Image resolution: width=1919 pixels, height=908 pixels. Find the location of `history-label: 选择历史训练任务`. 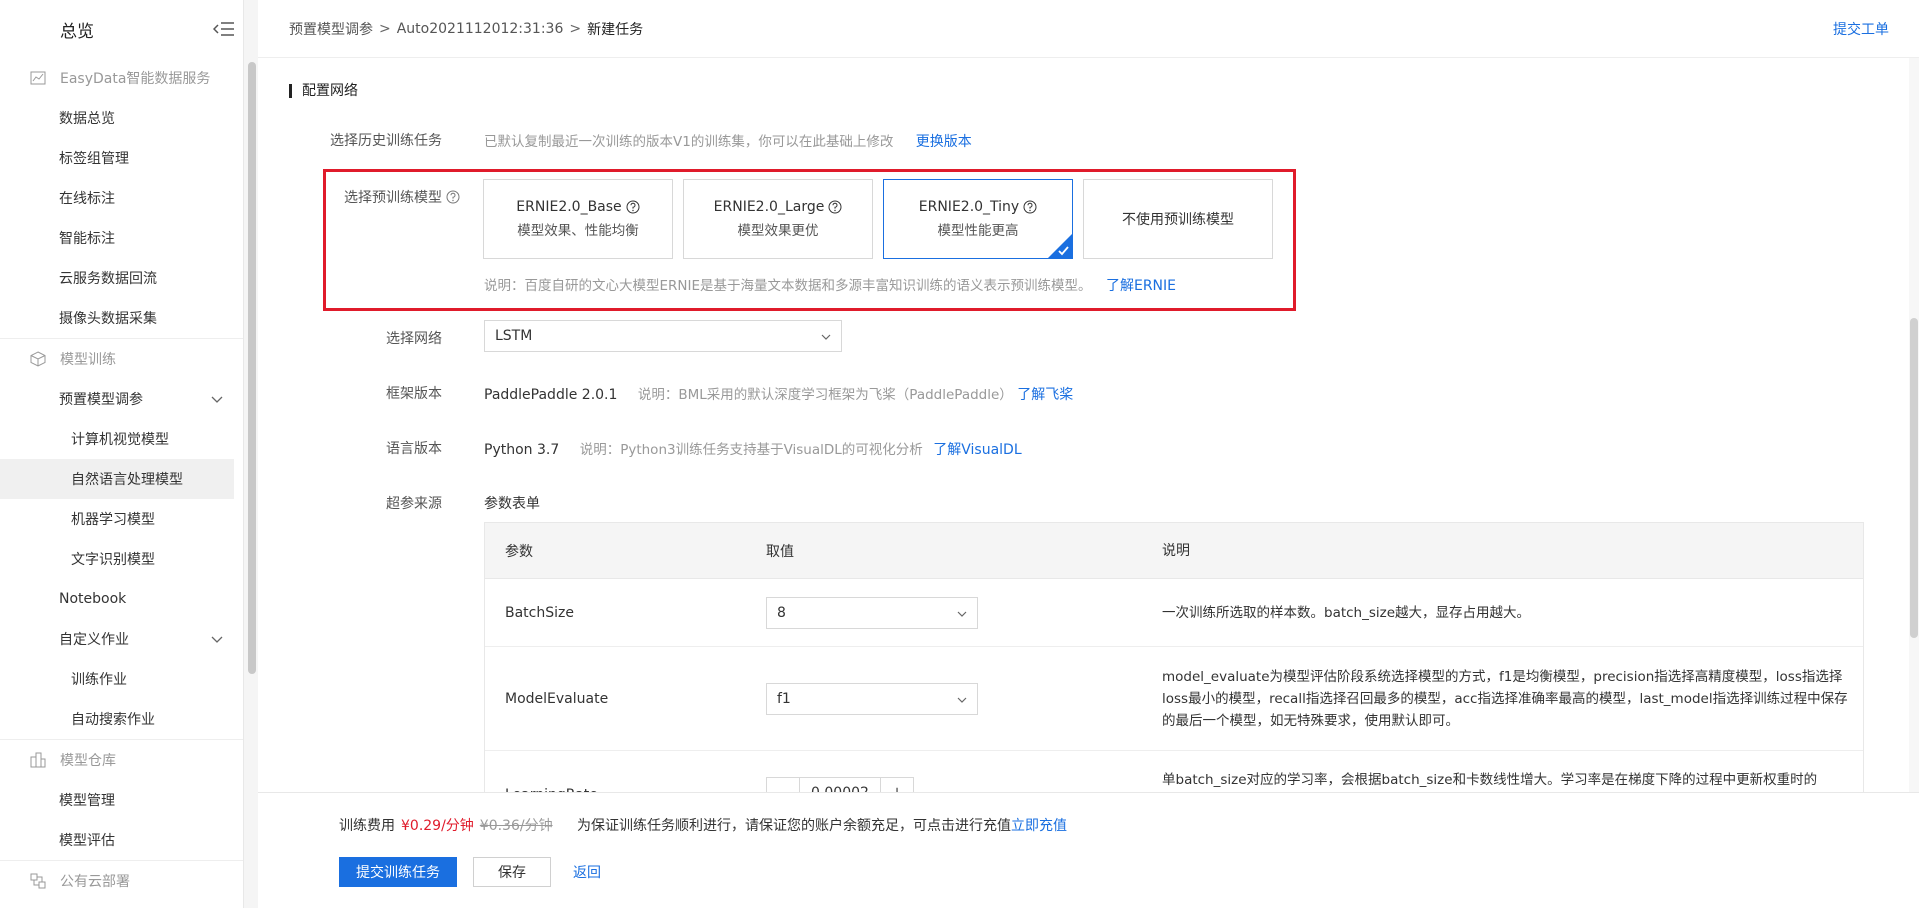

history-label: 选择历史训练任务 is located at coordinates (386, 141).